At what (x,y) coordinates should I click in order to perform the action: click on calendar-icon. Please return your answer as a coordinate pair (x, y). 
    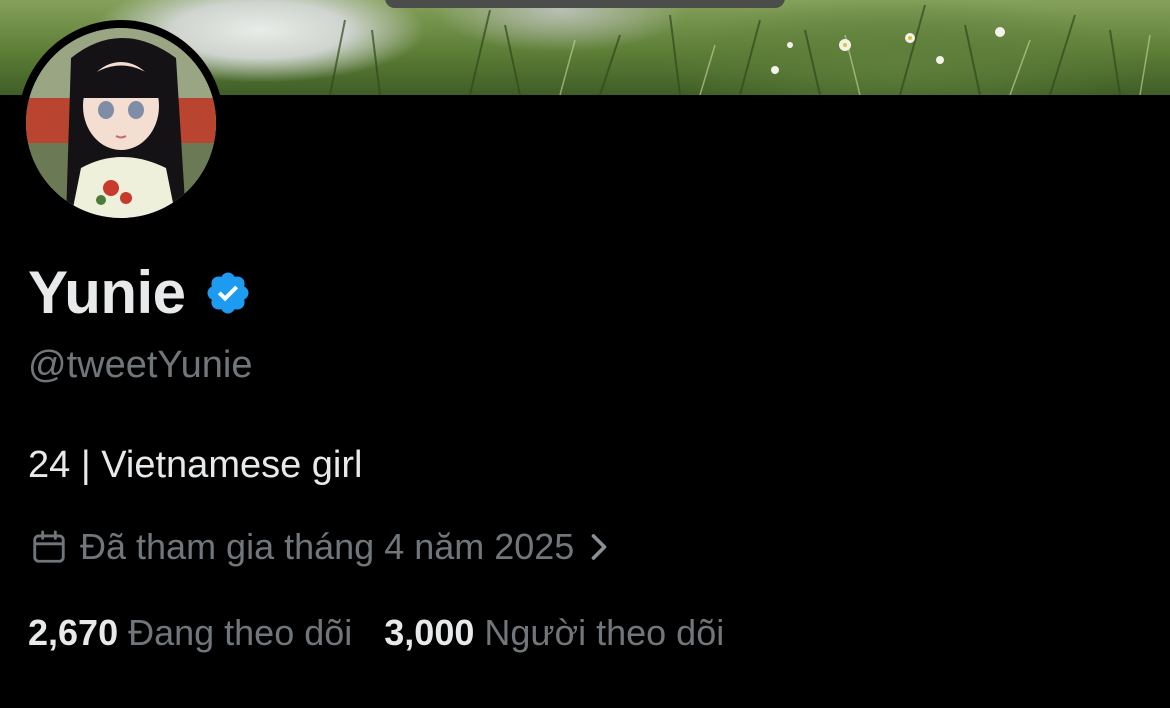
    Looking at the image, I should click on (49, 546).